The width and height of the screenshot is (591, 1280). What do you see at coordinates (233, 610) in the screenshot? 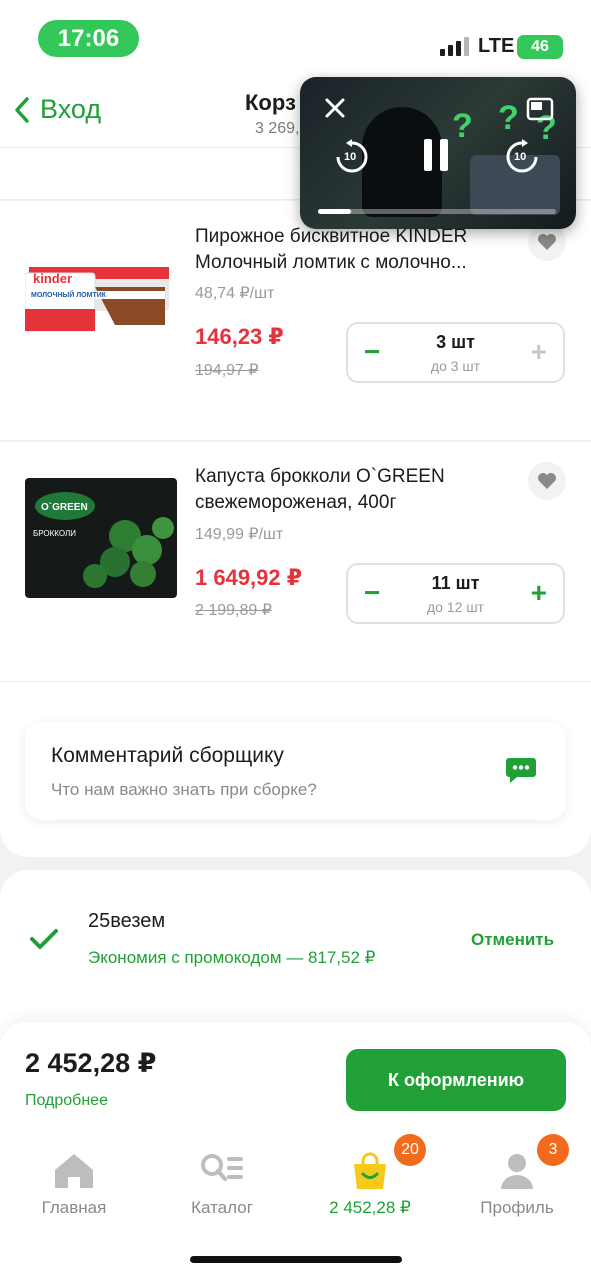
I see `old-price: 2 199,89 ₽` at bounding box center [233, 610].